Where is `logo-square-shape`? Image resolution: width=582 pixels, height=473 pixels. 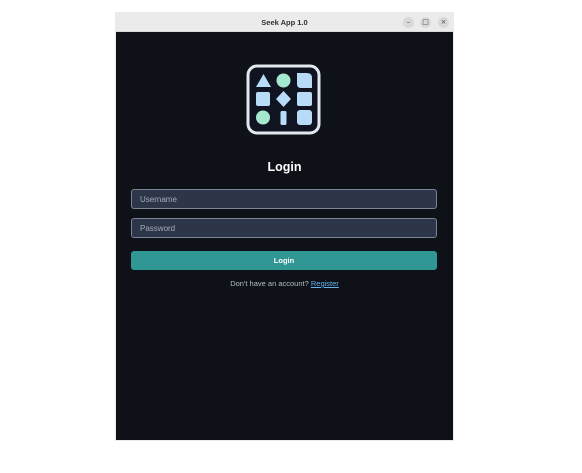
logo-square-shape is located at coordinates (263, 99).